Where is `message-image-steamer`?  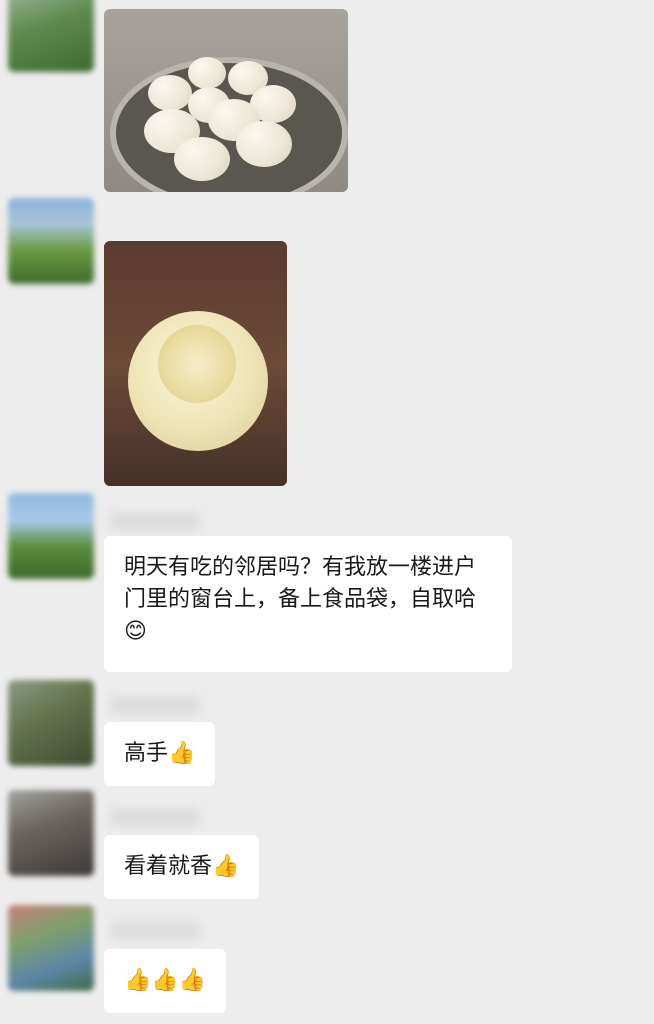
message-image-steamer is located at coordinates (226, 100).